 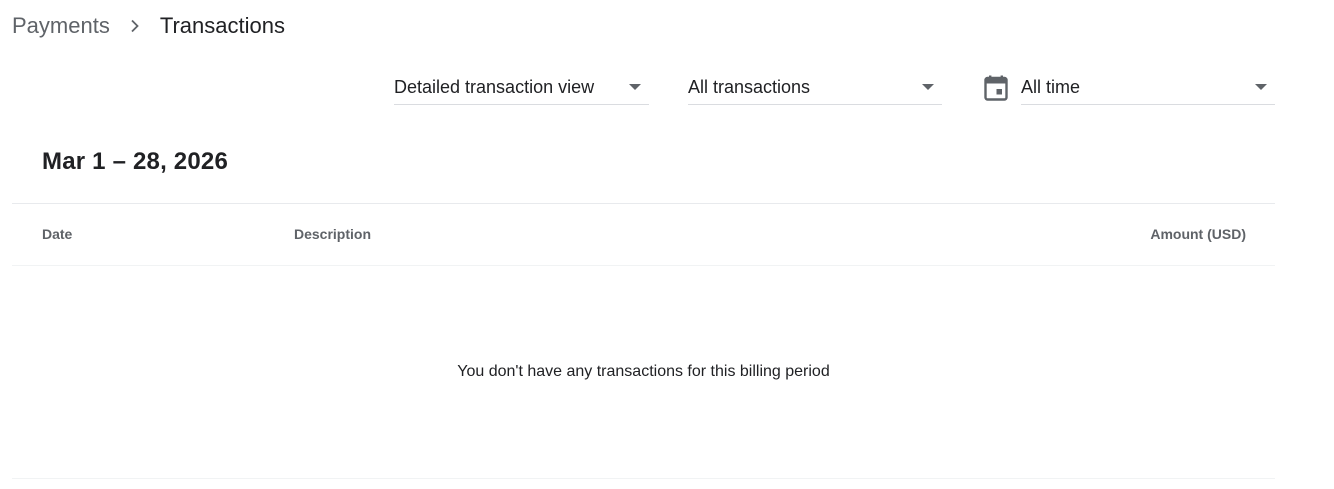 What do you see at coordinates (1051, 86) in the screenshot?
I see `time-range-selected: All time` at bounding box center [1051, 86].